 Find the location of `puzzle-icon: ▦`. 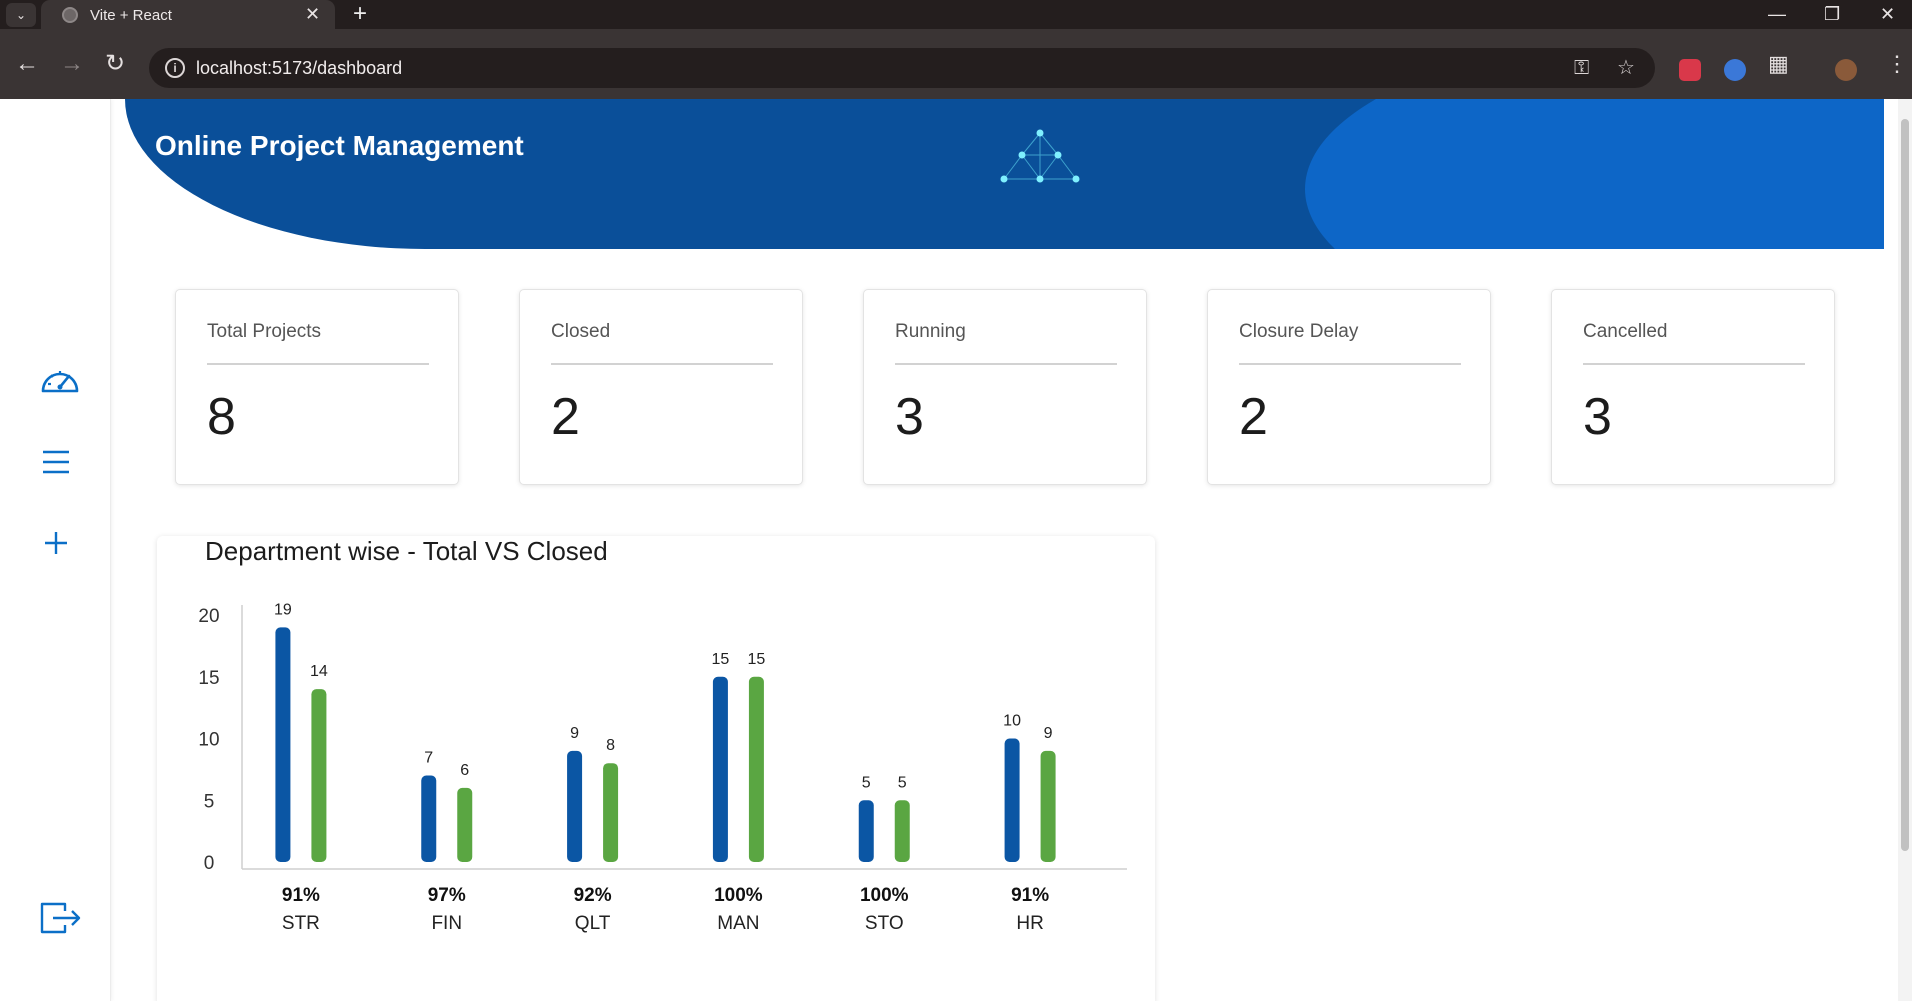

puzzle-icon: ▦ is located at coordinates (1778, 64).